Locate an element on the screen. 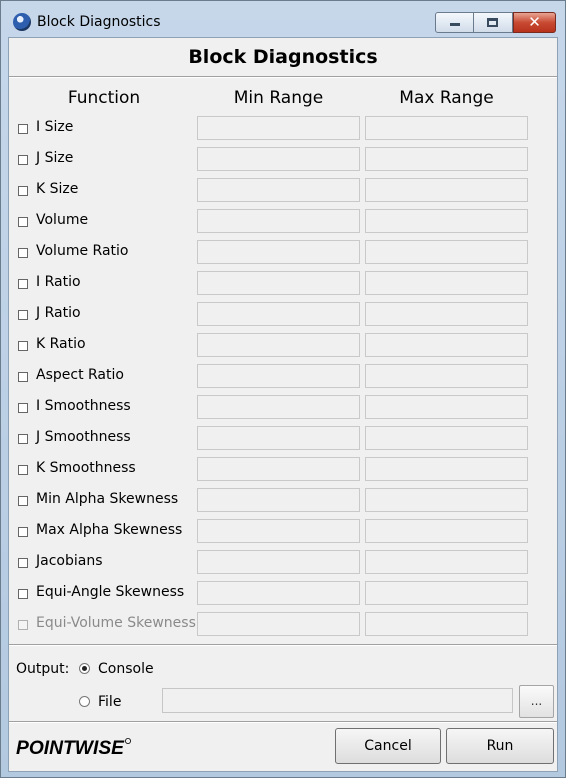  radio-selected-dot is located at coordinates (84, 668).